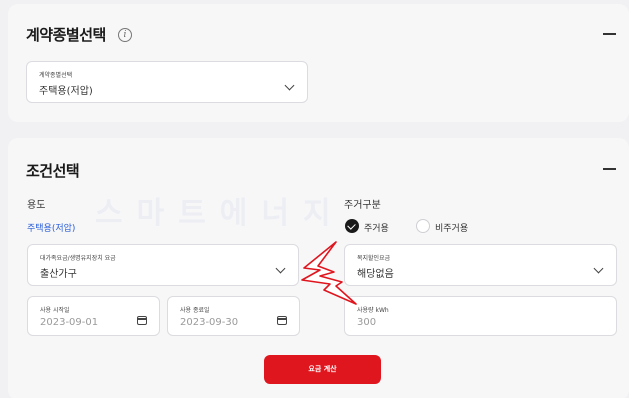 Image resolution: width=629 pixels, height=398 pixels. What do you see at coordinates (66, 91) in the screenshot?
I see `contract-type-select-value: 주택용(저압)` at bounding box center [66, 91].